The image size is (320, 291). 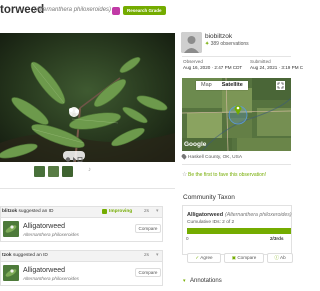 I want to click on map-type-tabs: Map Satellite, so click(x=222, y=85).